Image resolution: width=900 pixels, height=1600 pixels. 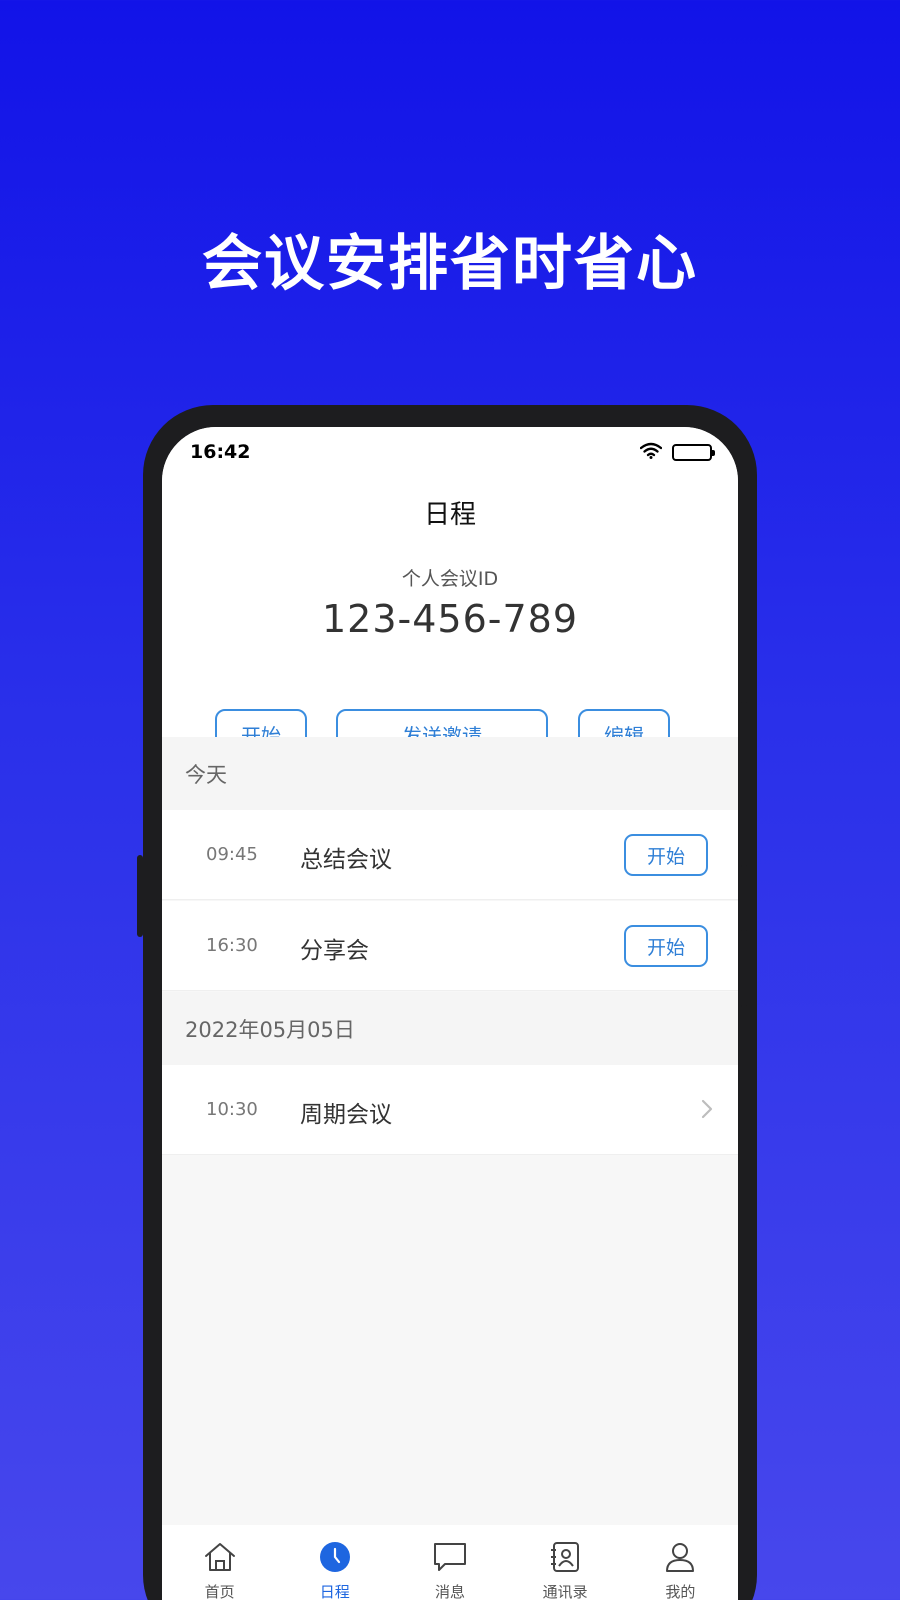 I want to click on meeting-time: 09:45, so click(x=232, y=854).